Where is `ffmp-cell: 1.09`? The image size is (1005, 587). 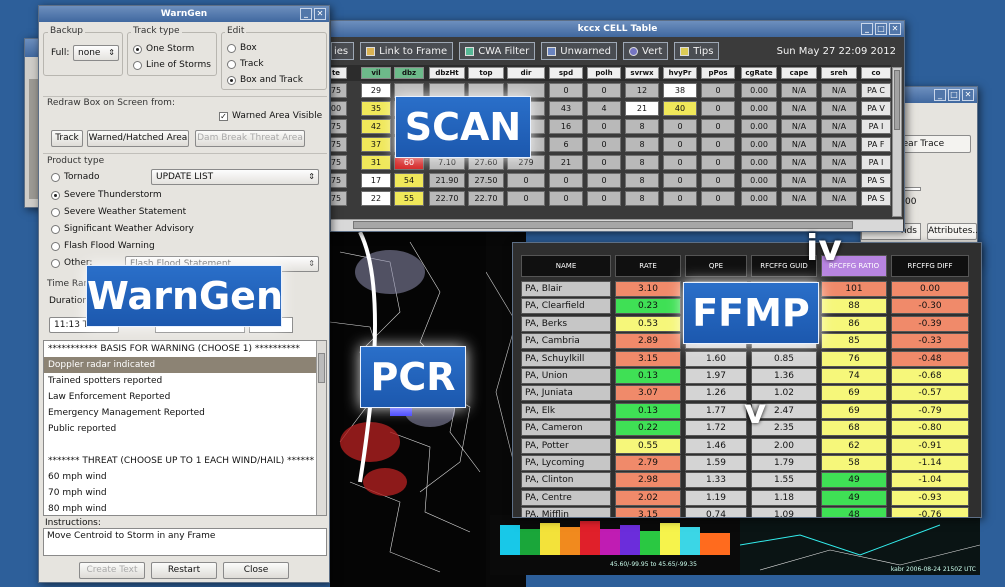 ffmp-cell: 1.09 is located at coordinates (784, 512).